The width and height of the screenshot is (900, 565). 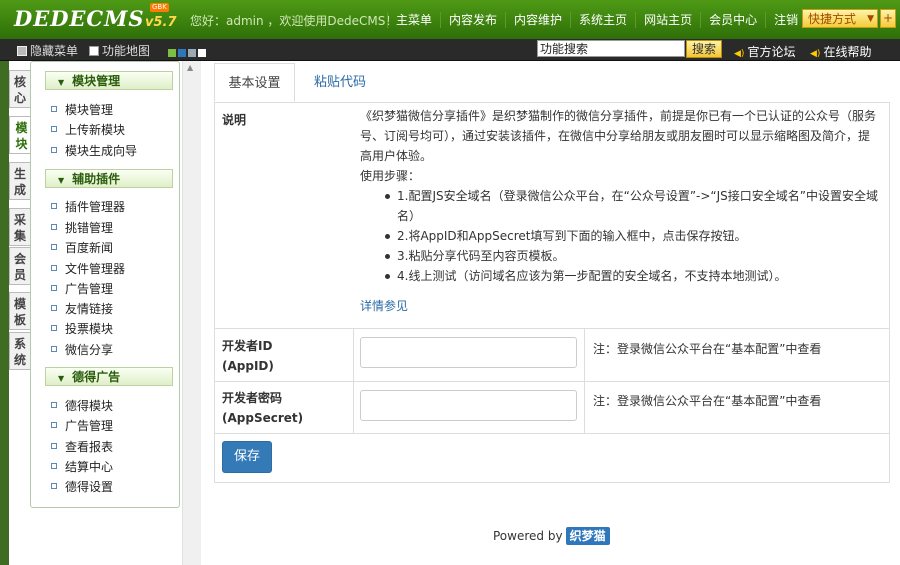 What do you see at coordinates (888, 18) in the screenshot?
I see `add-quick-button: +` at bounding box center [888, 18].